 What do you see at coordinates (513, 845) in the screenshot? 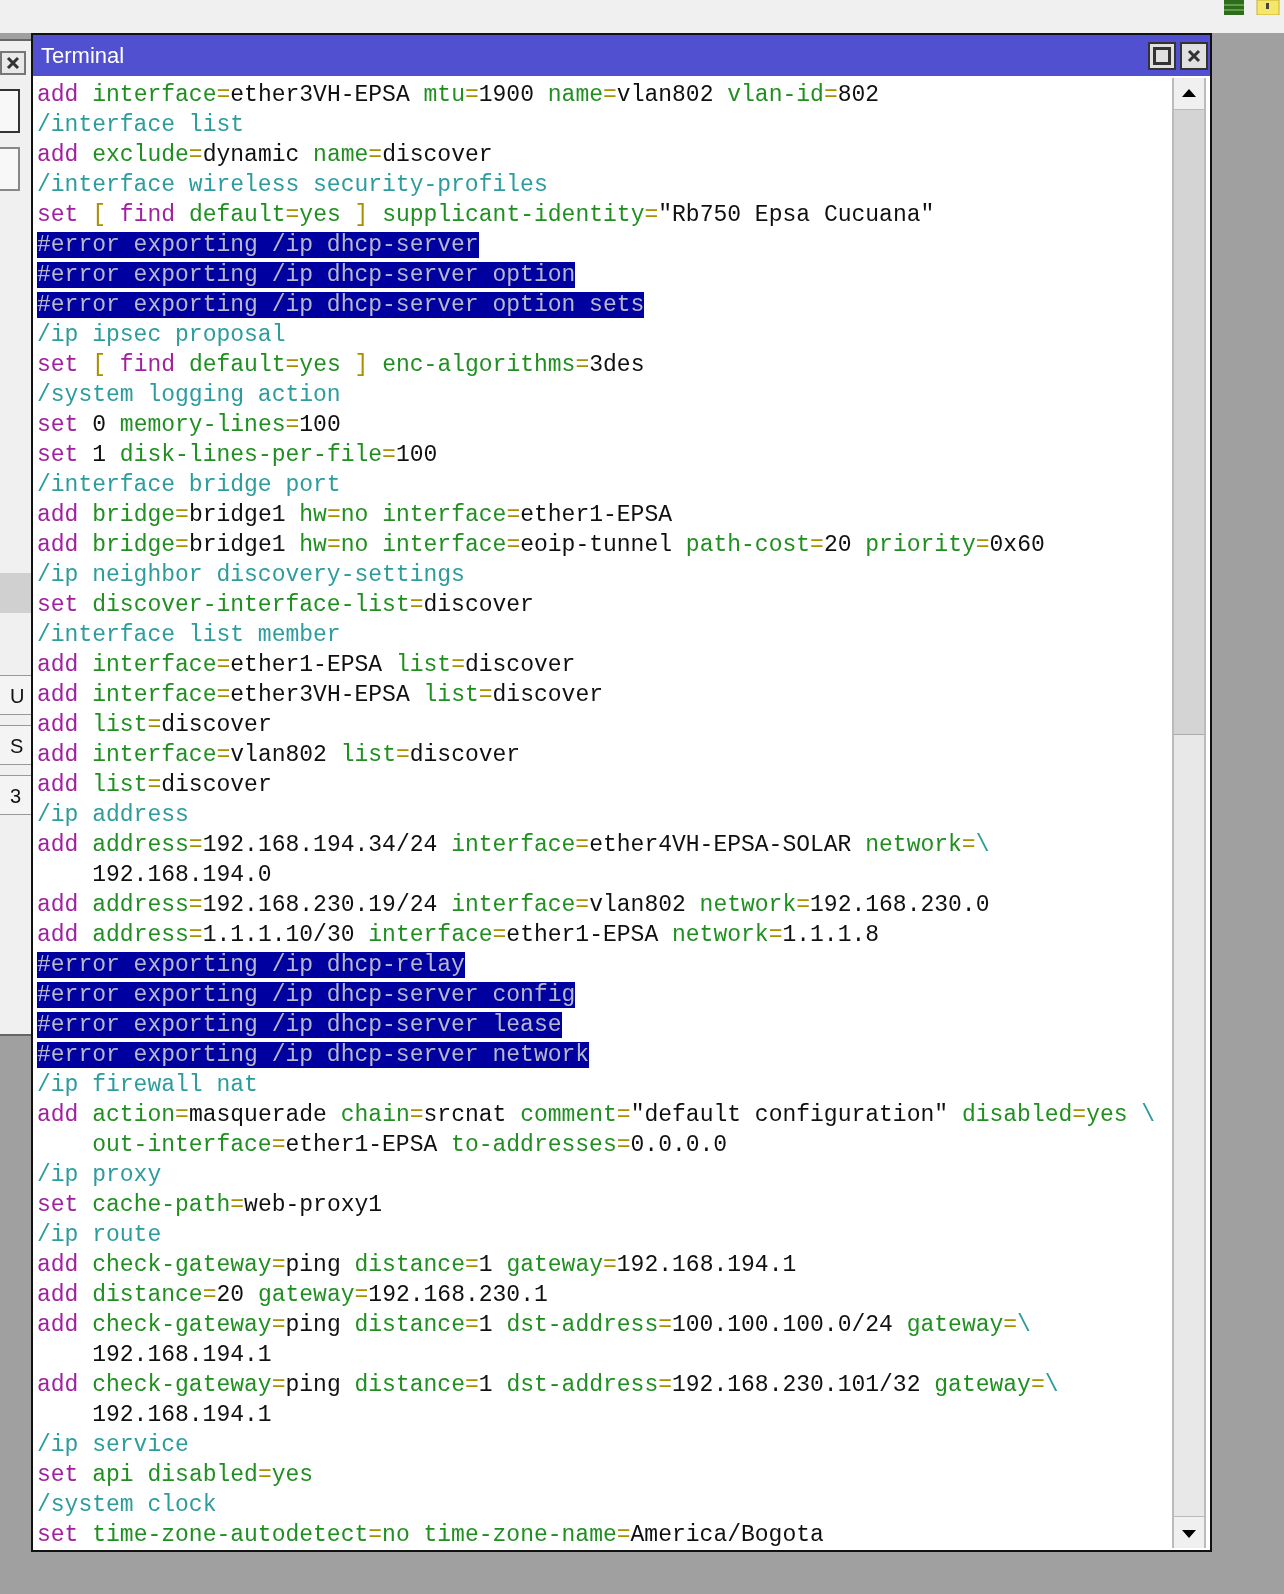
I see `terminal-line: add address=192.168.194.34/24 interface=ether4VH-EPSA-SOLAR network=\` at bounding box center [513, 845].